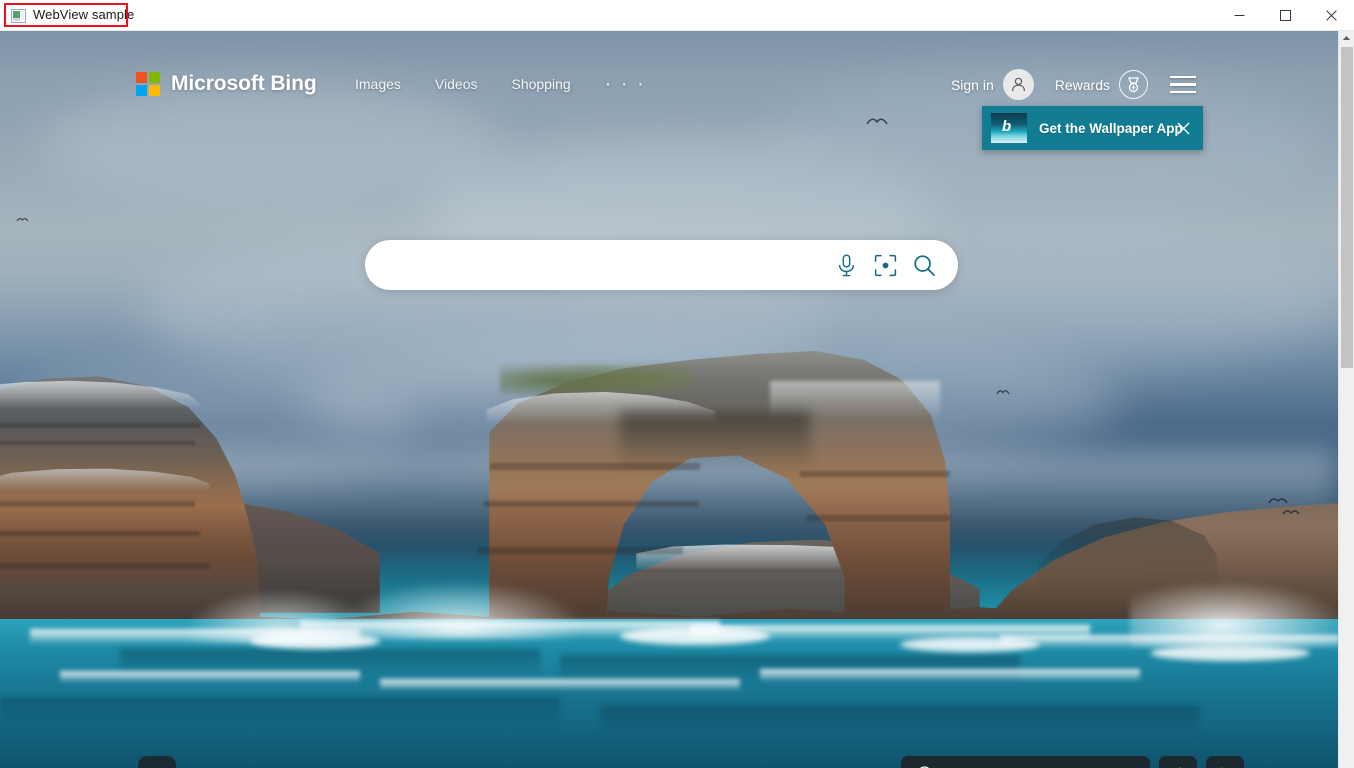 The height and width of the screenshot is (768, 1354). Describe the element at coordinates (540, 84) in the screenshot. I see `nav-link-shopping: Shopping` at that location.